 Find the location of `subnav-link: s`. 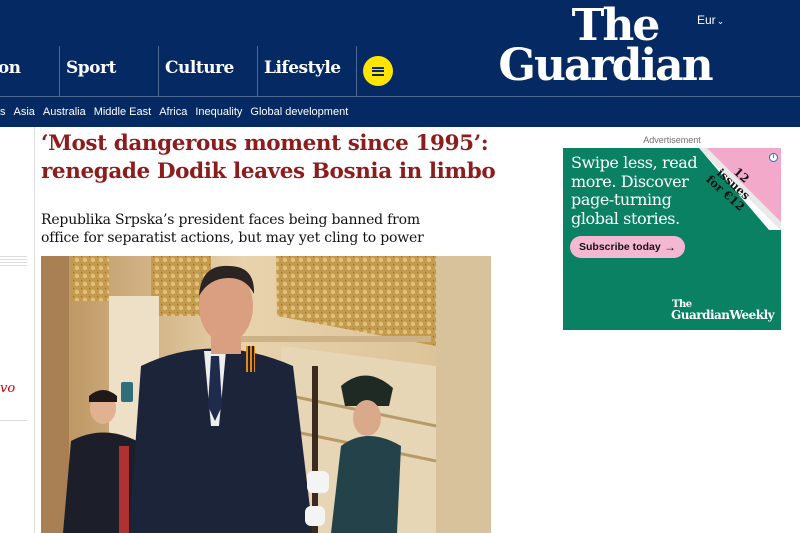

subnav-link: s is located at coordinates (3, 112).